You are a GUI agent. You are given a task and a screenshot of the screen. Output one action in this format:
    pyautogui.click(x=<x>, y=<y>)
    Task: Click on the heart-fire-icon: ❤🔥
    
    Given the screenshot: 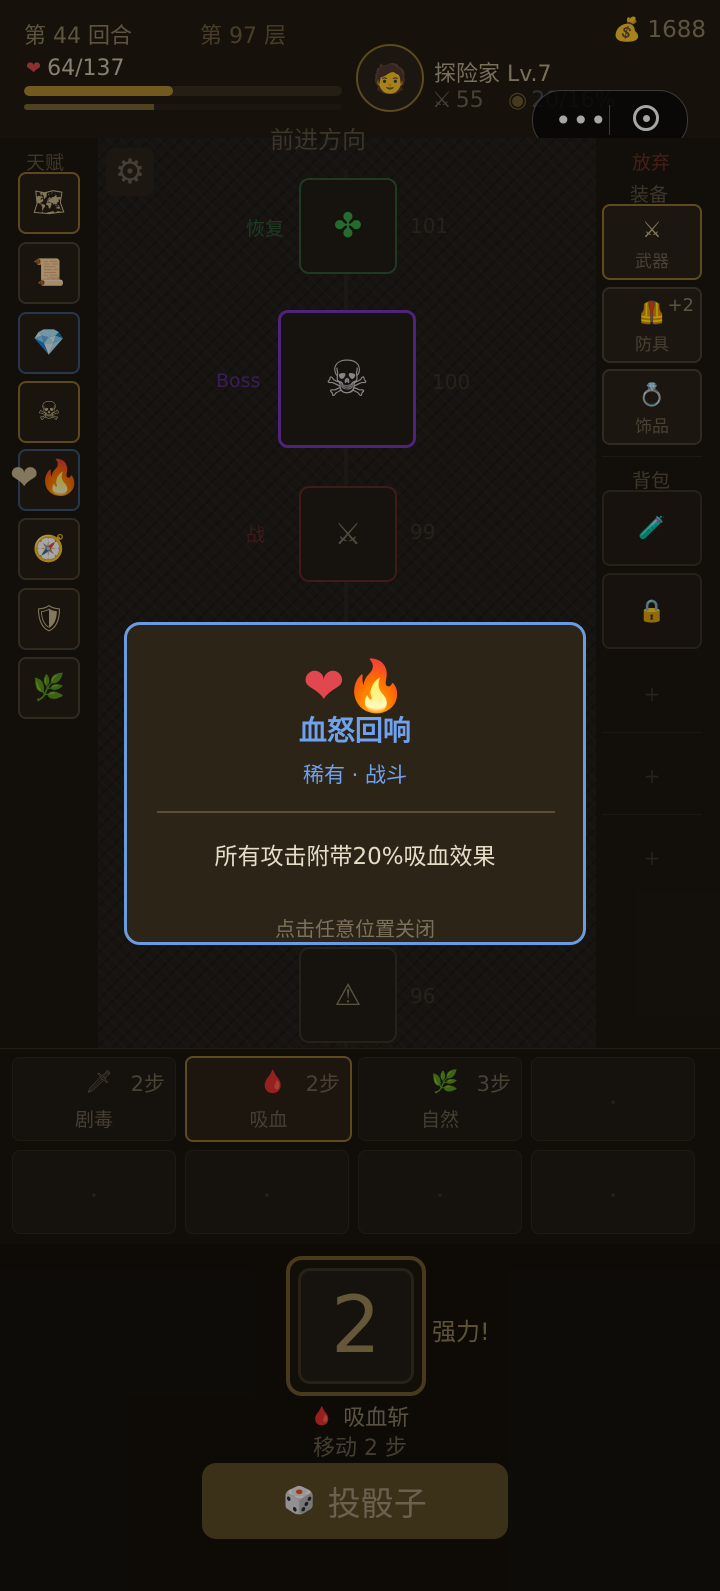 What is the action you would take?
    pyautogui.click(x=355, y=686)
    